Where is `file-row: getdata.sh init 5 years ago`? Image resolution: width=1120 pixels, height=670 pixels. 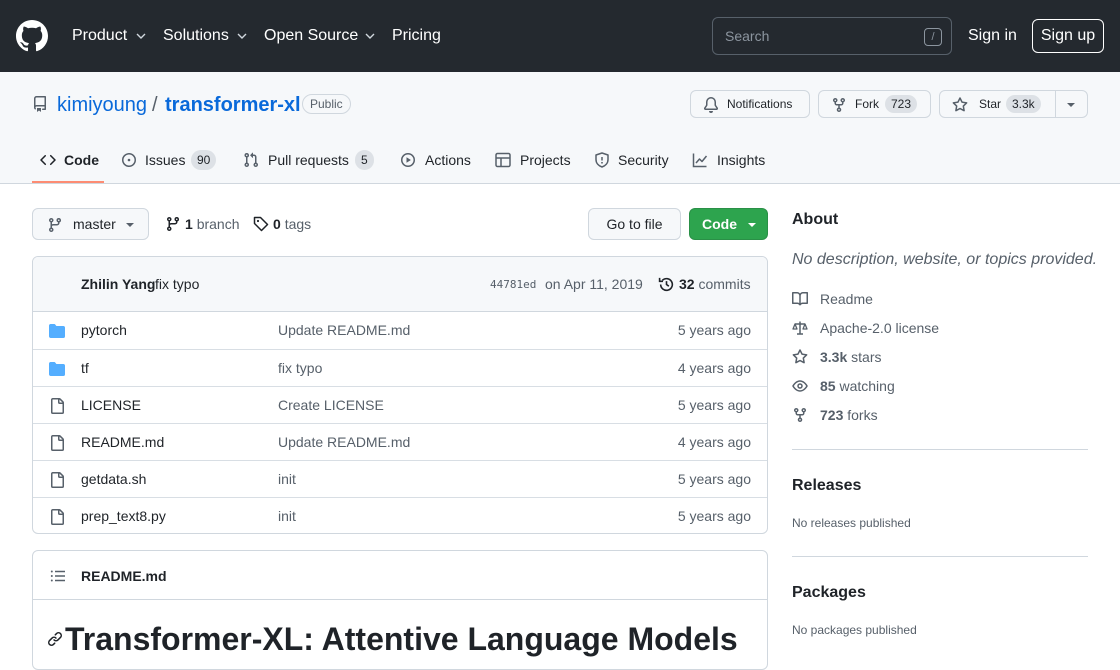
file-row: getdata.sh init 5 years ago is located at coordinates (400, 478).